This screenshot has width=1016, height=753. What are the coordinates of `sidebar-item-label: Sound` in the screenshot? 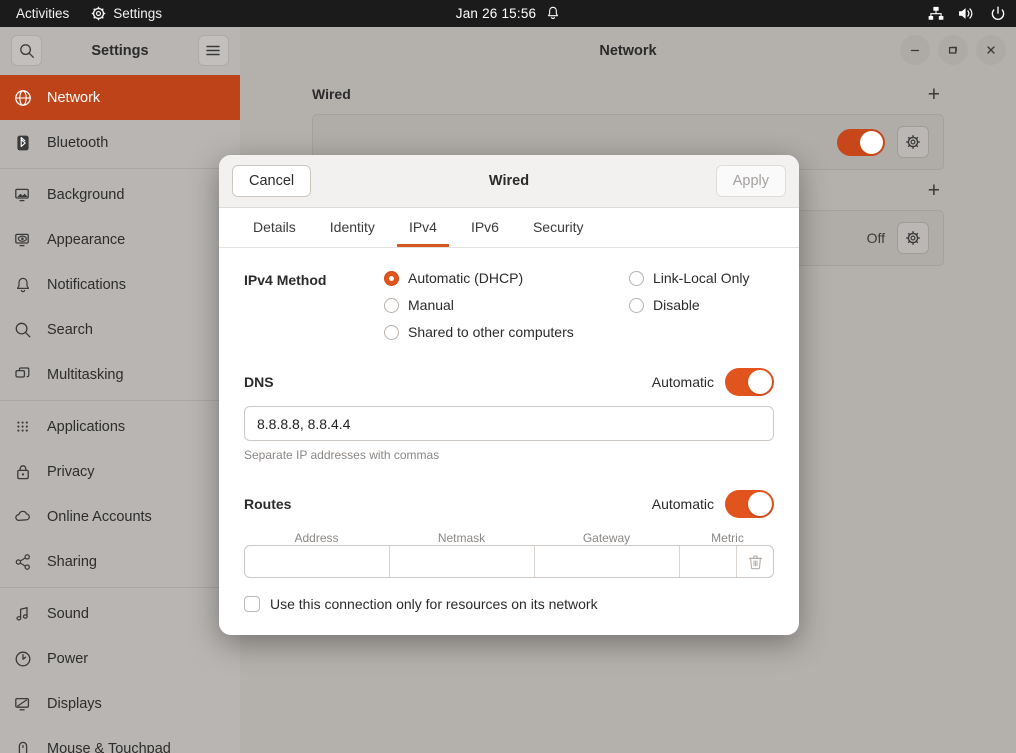 It's located at (68, 613).